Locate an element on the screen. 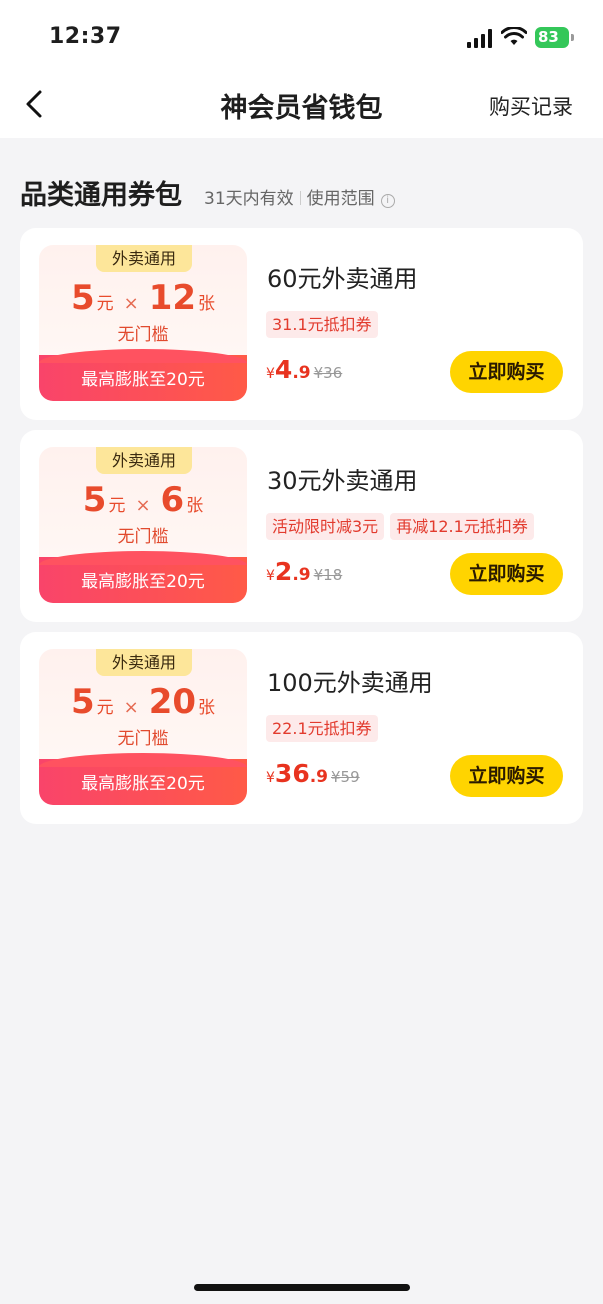 This screenshot has width=603, height=1304. promo-chips: 31.1元抵扣券 is located at coordinates (325, 324).